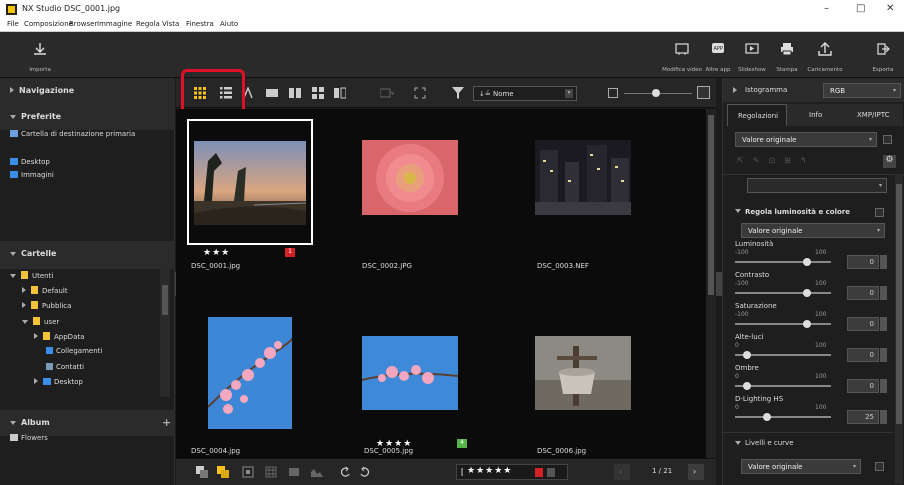 The image size is (904, 485). What do you see at coordinates (83, 24) in the screenshot?
I see `menu-browser: Browser` at bounding box center [83, 24].